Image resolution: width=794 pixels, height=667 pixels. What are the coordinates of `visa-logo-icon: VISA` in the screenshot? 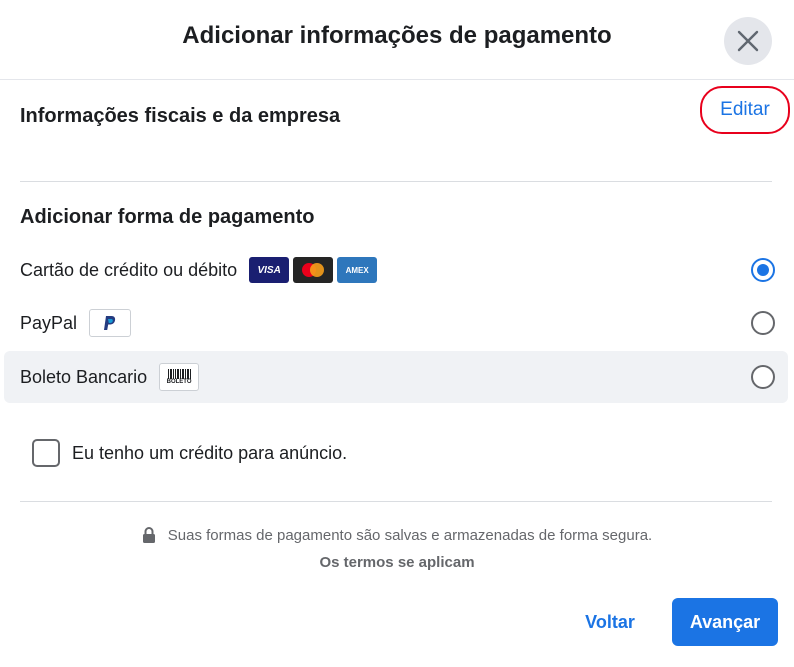 It's located at (269, 270).